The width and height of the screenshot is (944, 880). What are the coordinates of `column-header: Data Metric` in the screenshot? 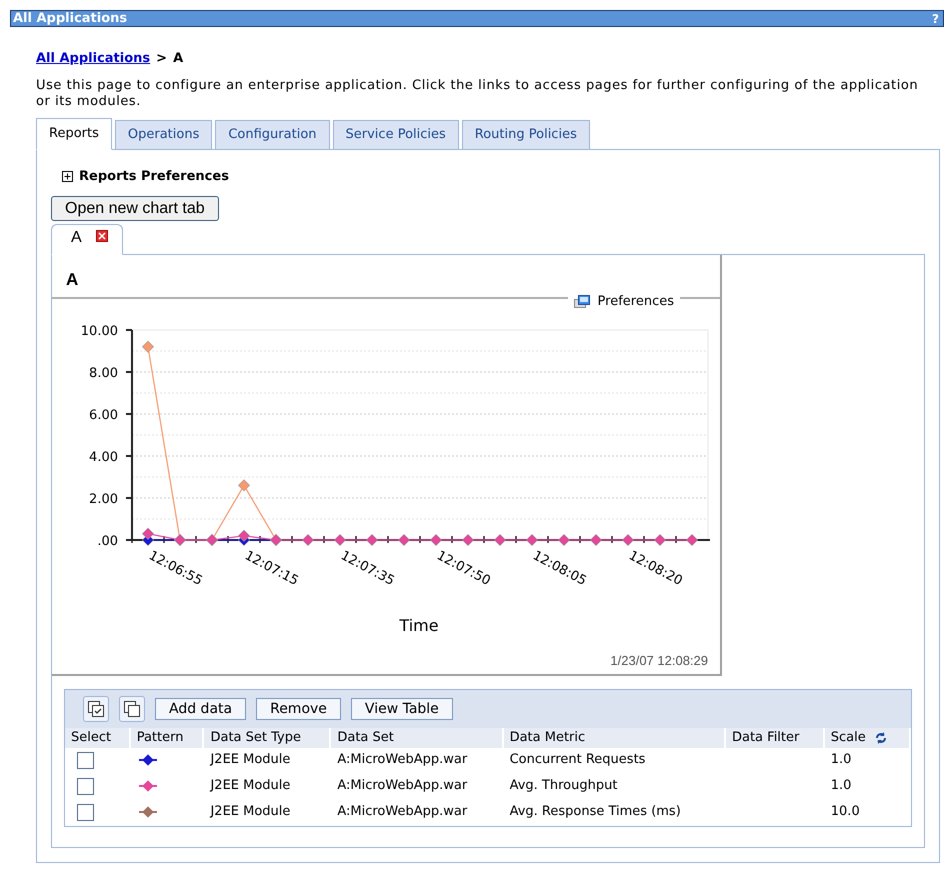 It's located at (615, 738).